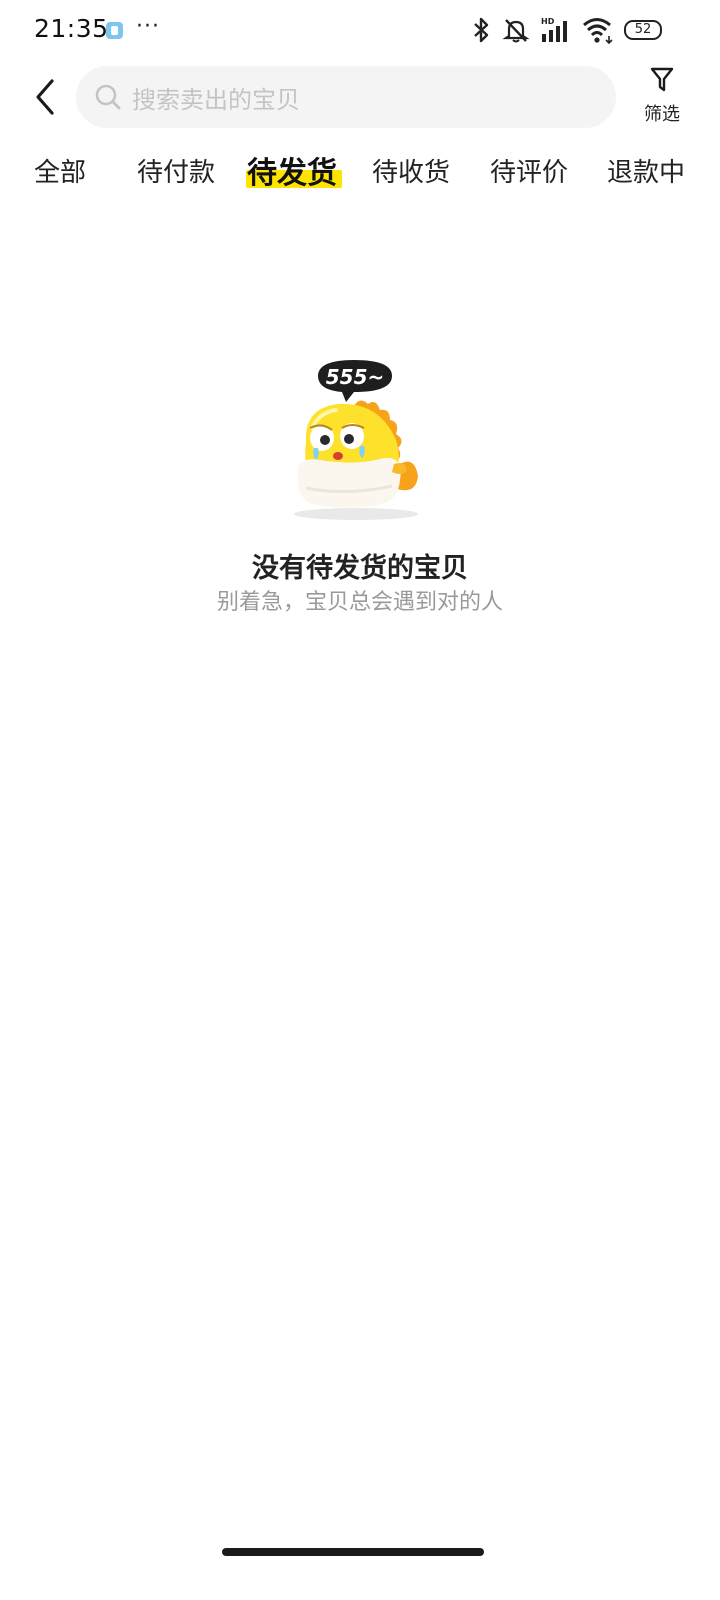  I want to click on battery-icon: 52, so click(643, 30).